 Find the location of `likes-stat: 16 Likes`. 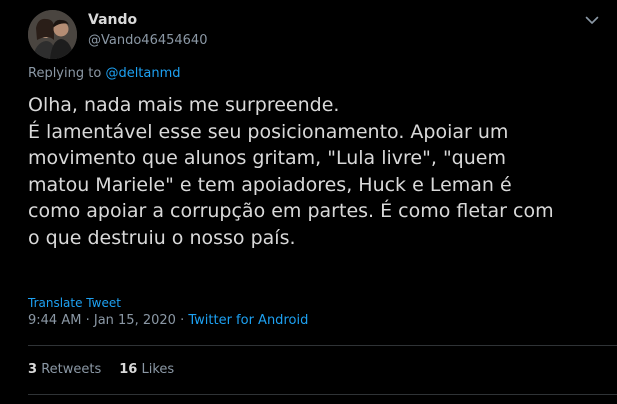

likes-stat: 16 Likes is located at coordinates (146, 369).